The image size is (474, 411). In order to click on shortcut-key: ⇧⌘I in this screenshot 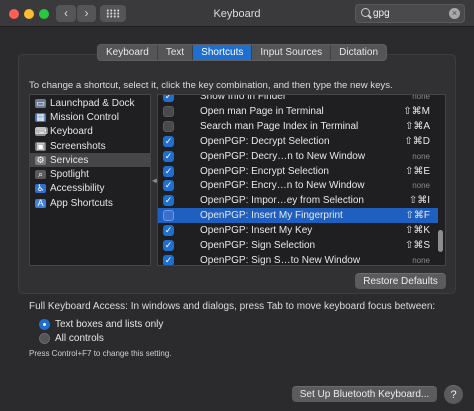, I will do `click(419, 200)`.